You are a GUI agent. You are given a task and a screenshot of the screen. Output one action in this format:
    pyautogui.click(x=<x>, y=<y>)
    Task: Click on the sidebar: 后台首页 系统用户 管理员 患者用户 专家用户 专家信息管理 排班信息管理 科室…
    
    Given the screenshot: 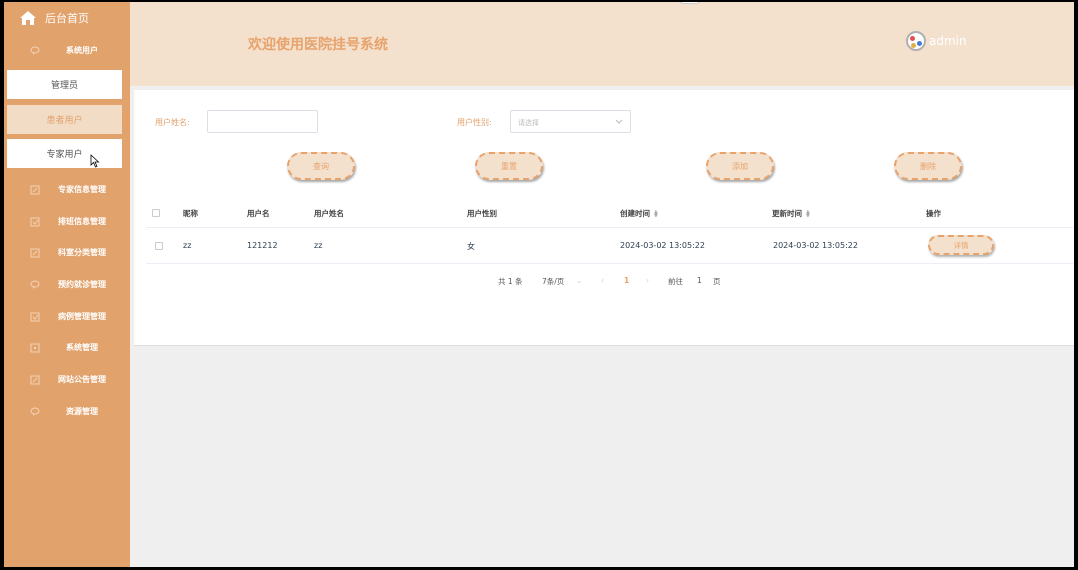 What is the action you would take?
    pyautogui.click(x=67, y=284)
    